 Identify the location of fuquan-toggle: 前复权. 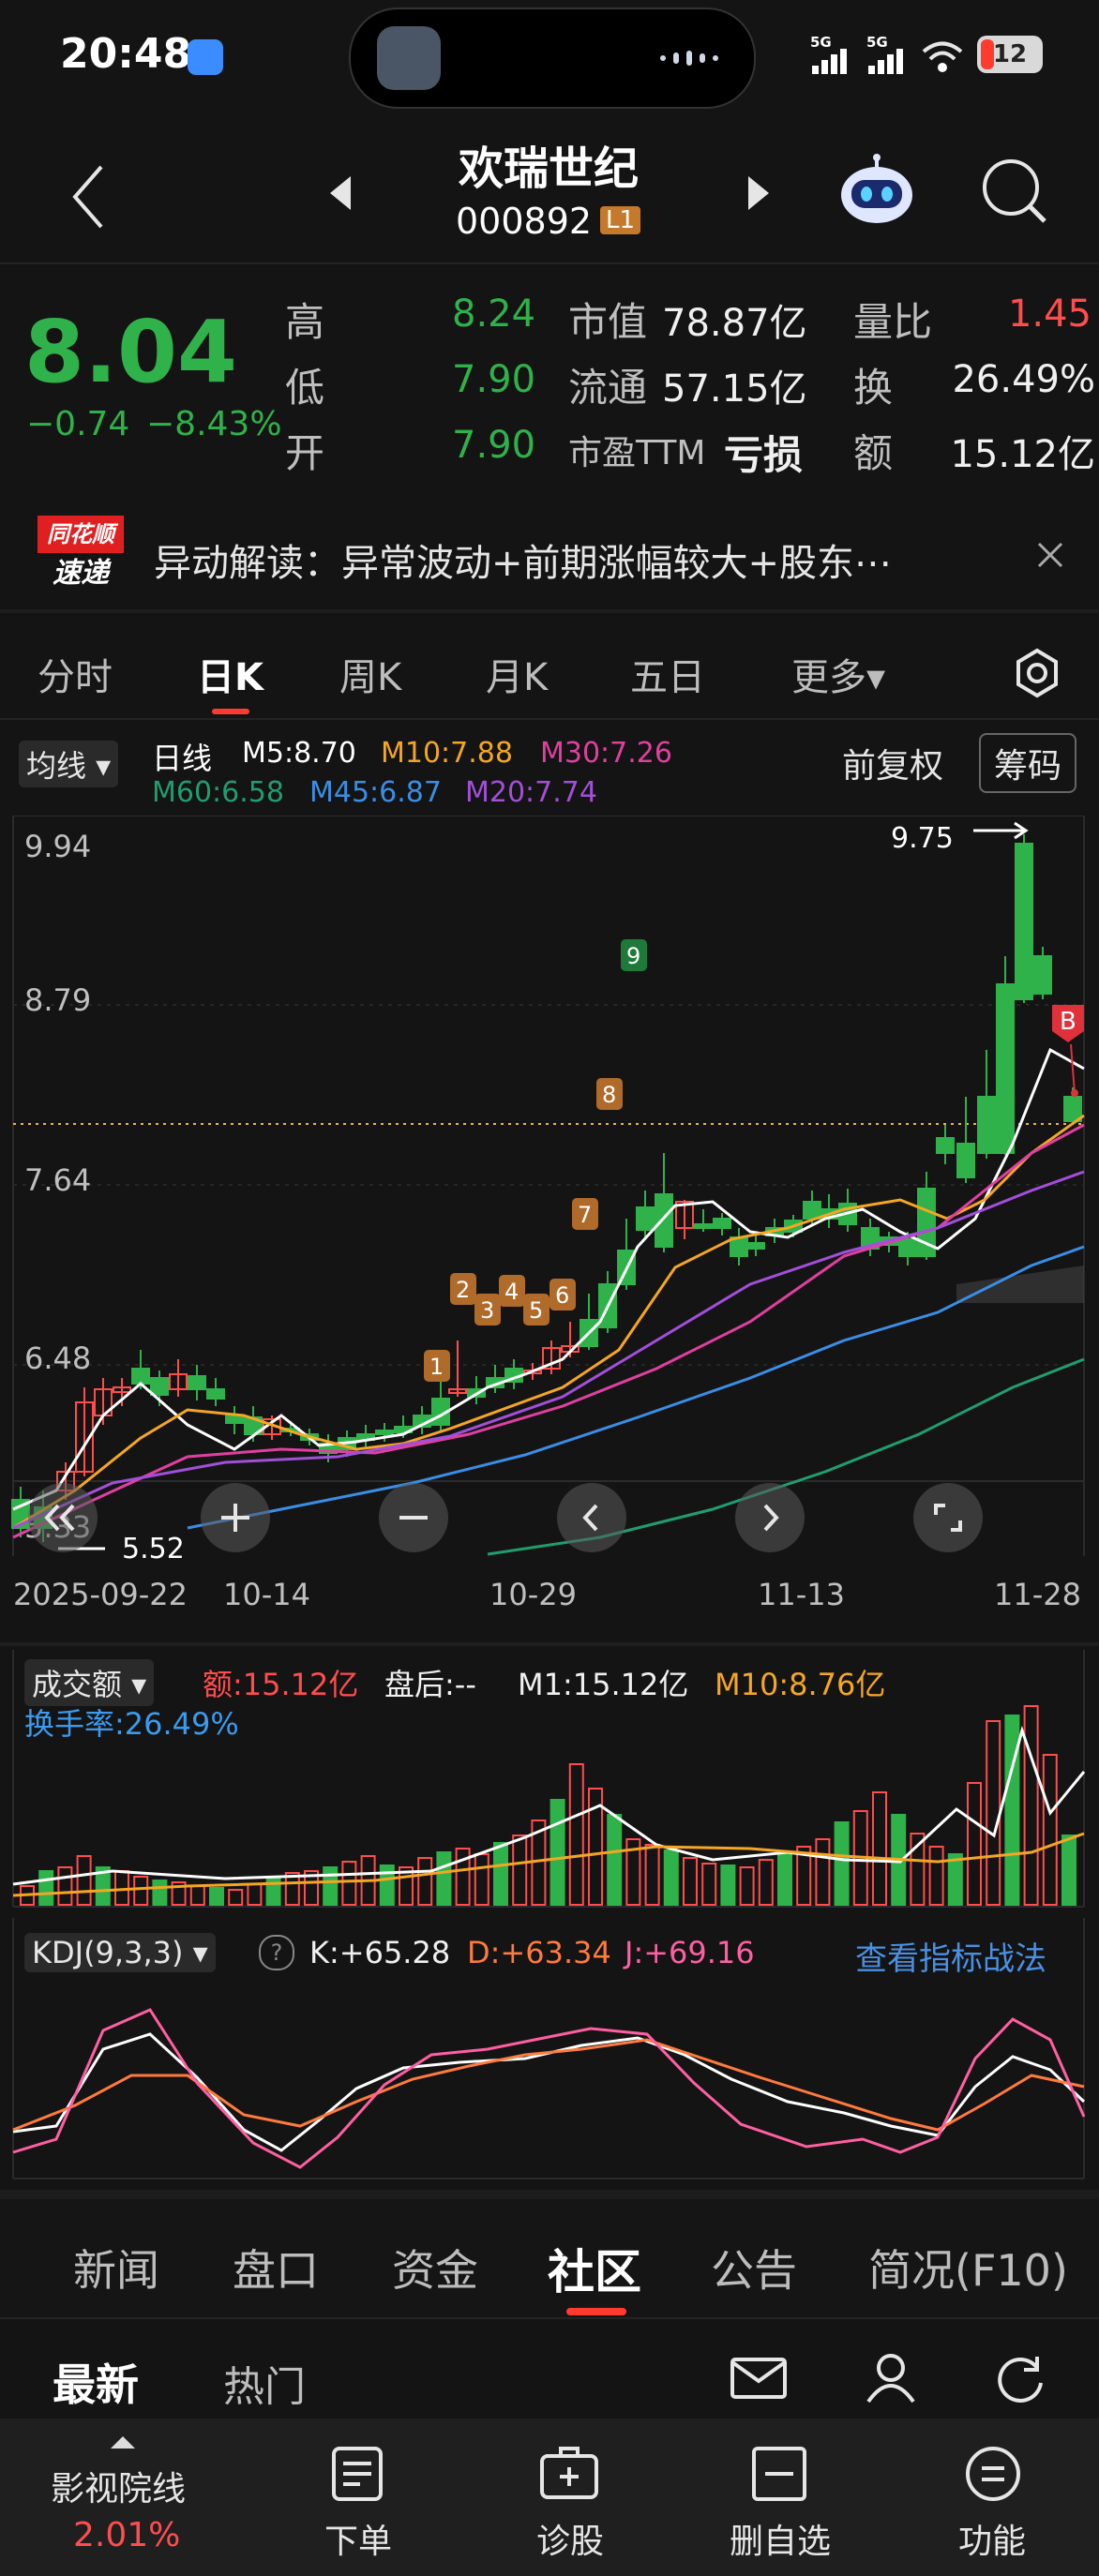
(892, 763).